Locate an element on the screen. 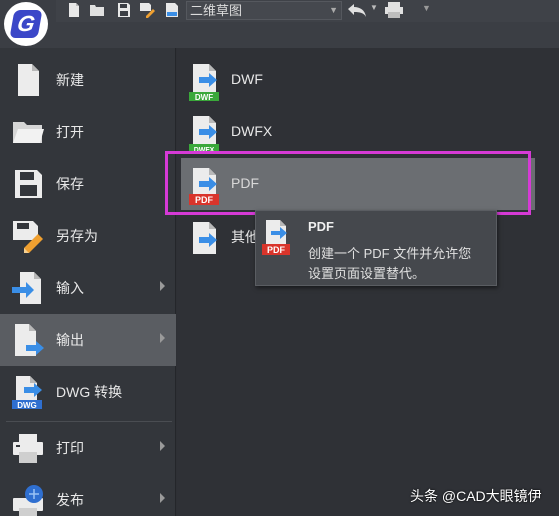  menu-item-save: 保存 is located at coordinates (88, 184).